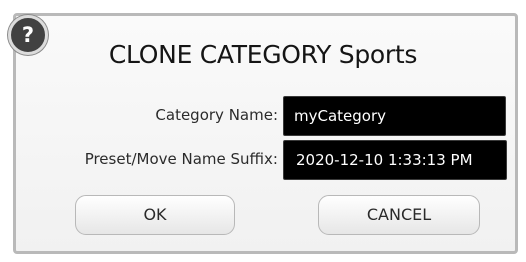 The image size is (526, 262). Describe the element at coordinates (399, 215) in the screenshot. I see `cancel-button: CANCEL` at that location.